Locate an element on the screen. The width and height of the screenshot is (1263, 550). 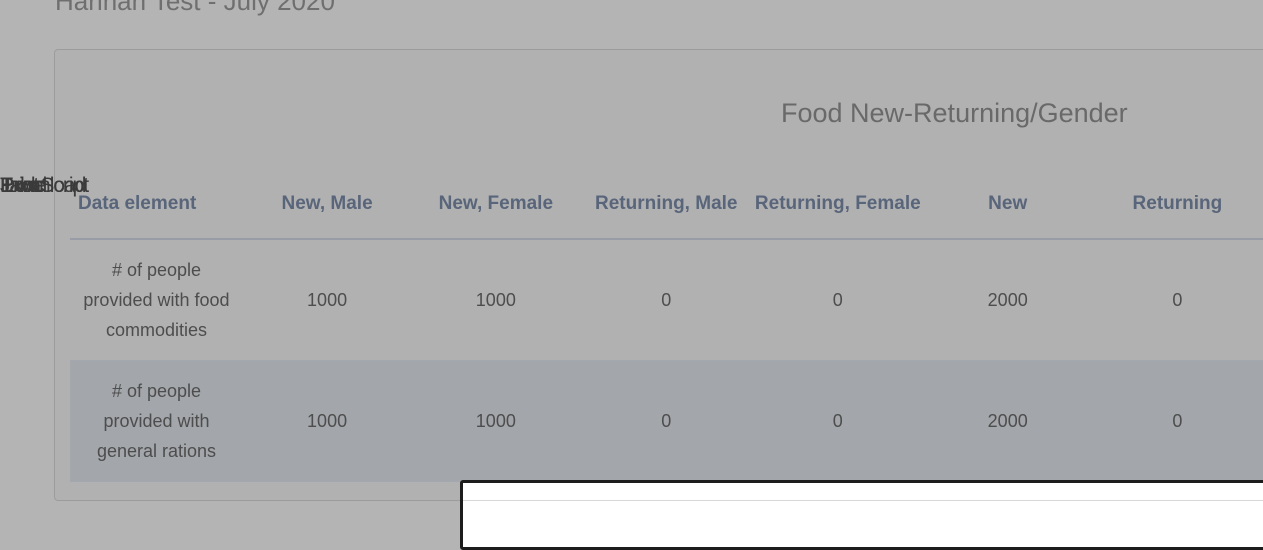
modal-dialog is located at coordinates (861, 515).